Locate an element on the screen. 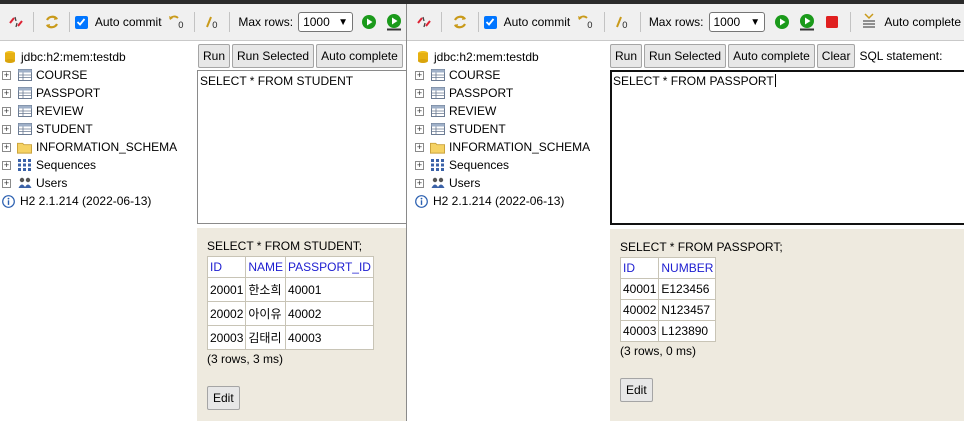  column-header: NUMBER is located at coordinates (687, 268).